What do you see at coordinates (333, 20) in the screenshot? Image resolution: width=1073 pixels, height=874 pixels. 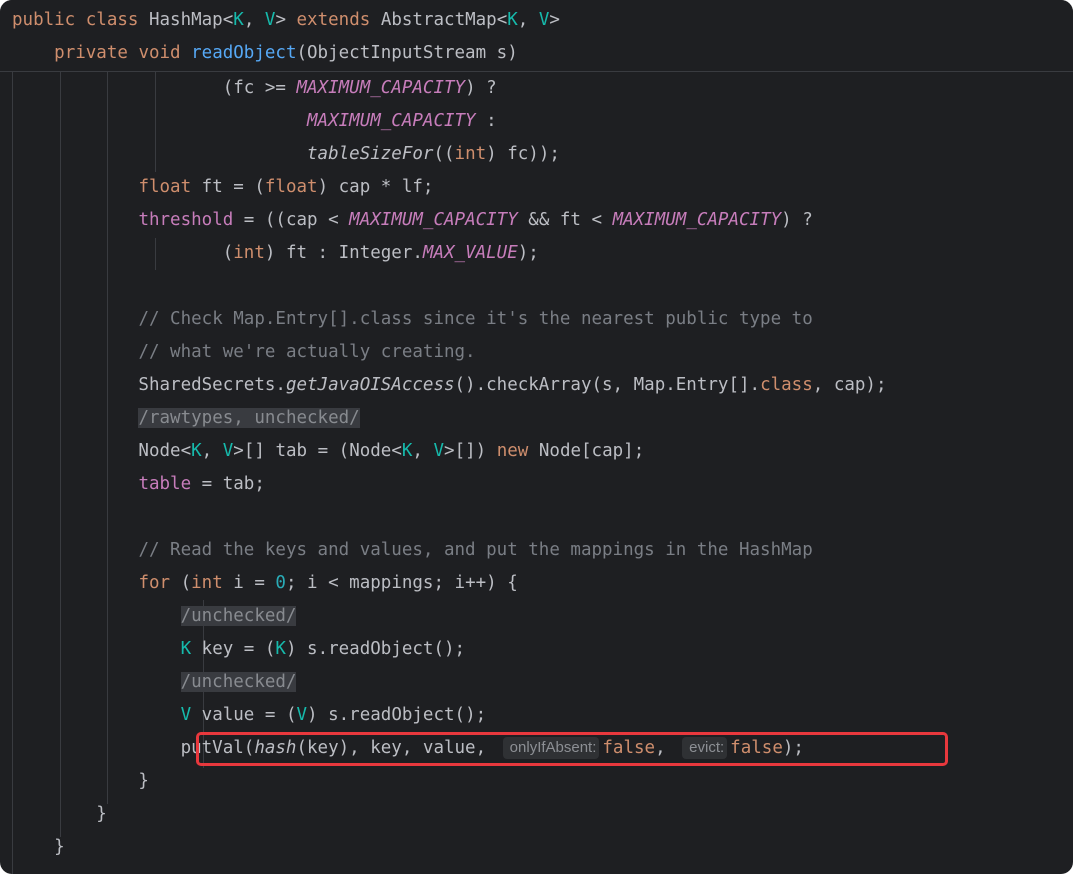 I see `keyword-token: extends` at bounding box center [333, 20].